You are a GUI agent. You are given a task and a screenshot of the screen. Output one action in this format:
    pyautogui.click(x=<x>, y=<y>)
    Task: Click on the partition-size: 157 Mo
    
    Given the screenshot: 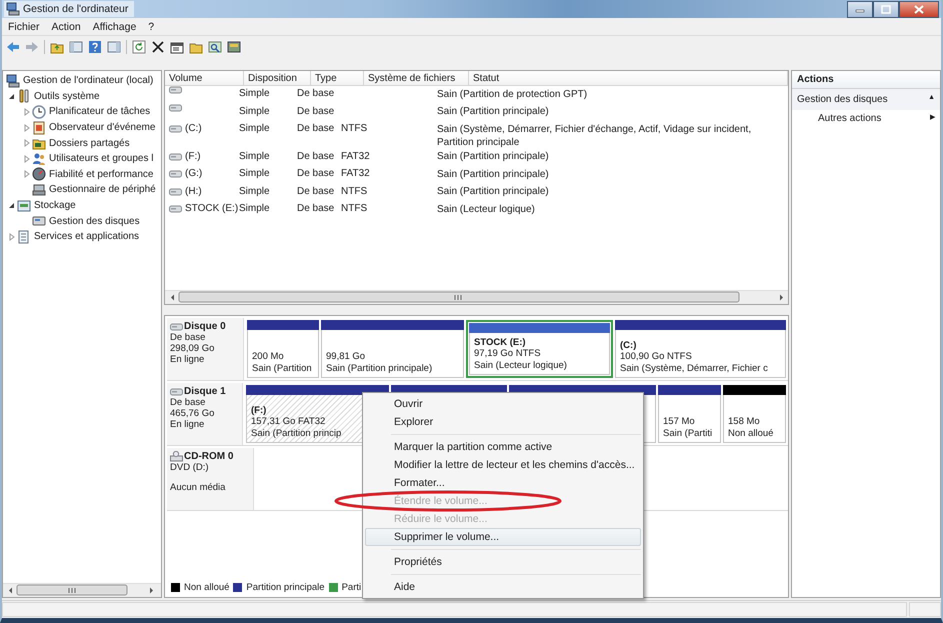 What is the action you would take?
    pyautogui.click(x=679, y=422)
    